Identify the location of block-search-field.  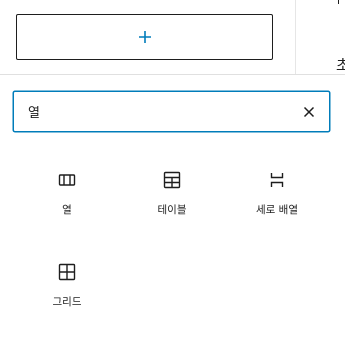
(171, 111).